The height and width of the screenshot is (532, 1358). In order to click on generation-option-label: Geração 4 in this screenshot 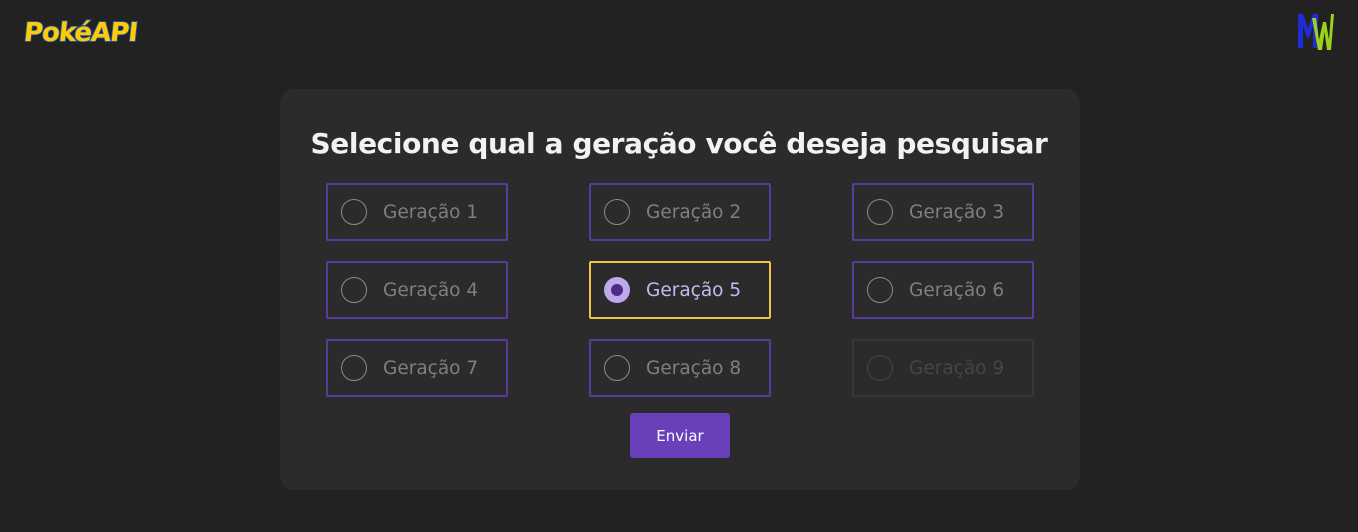, I will do `click(431, 290)`.